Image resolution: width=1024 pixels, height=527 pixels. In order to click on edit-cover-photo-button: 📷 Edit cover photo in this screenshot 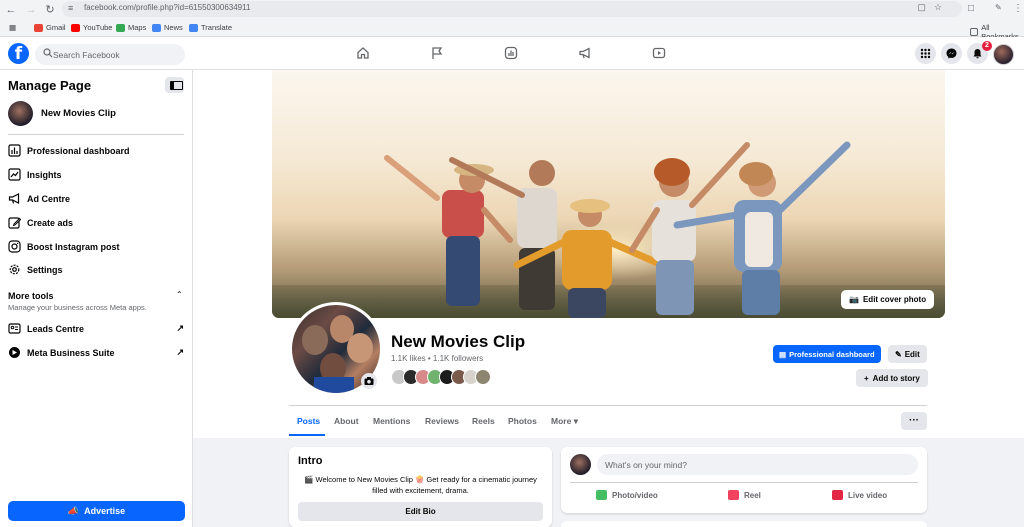, I will do `click(888, 299)`.